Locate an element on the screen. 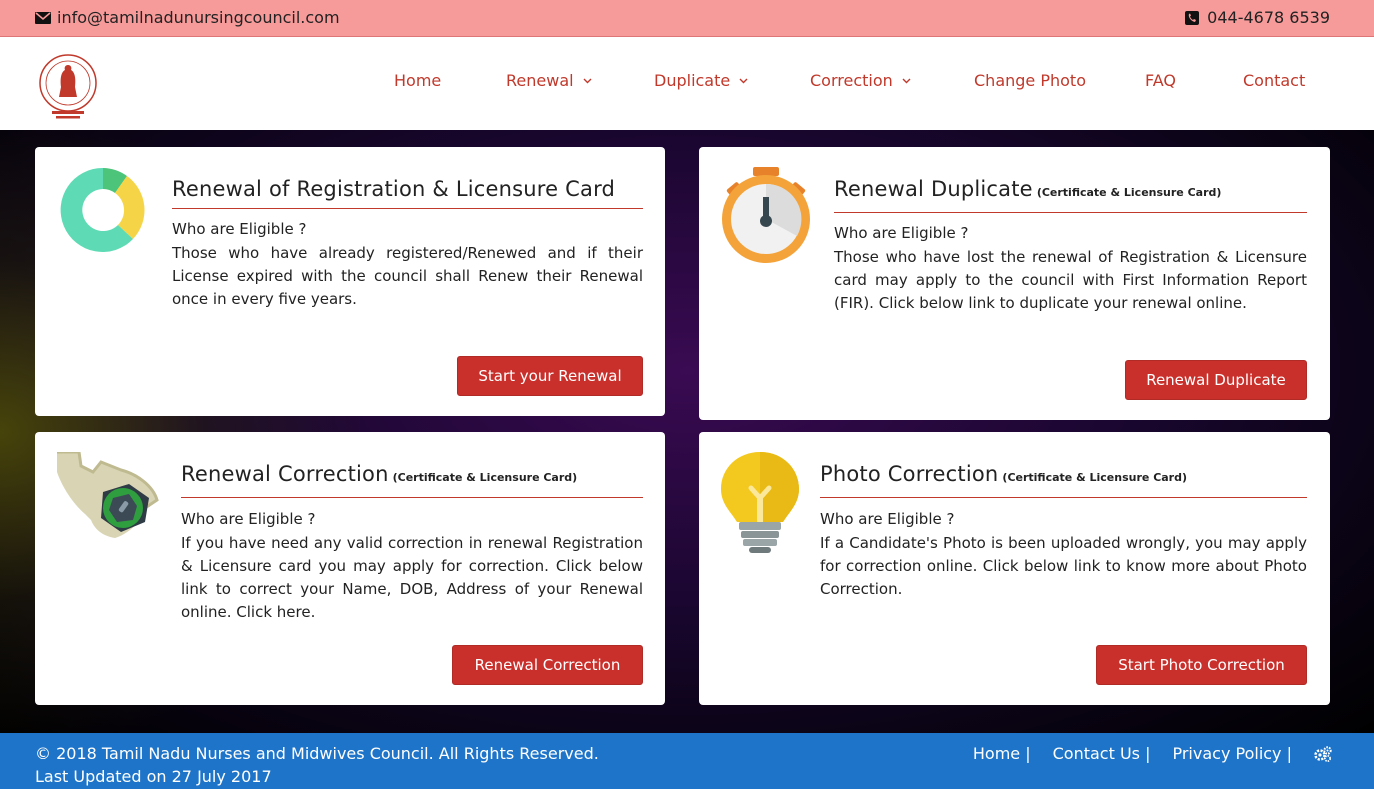 The width and height of the screenshot is (1374, 789). wrench-icon is located at coordinates (108, 495).